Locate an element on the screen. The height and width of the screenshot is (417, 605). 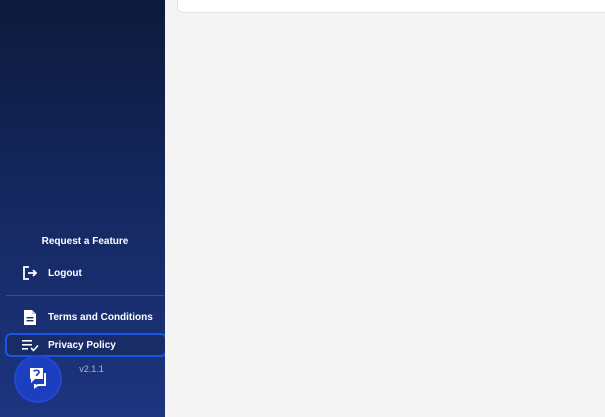
sidebar-item-privacy: Privacy Policy is located at coordinates (86, 345).